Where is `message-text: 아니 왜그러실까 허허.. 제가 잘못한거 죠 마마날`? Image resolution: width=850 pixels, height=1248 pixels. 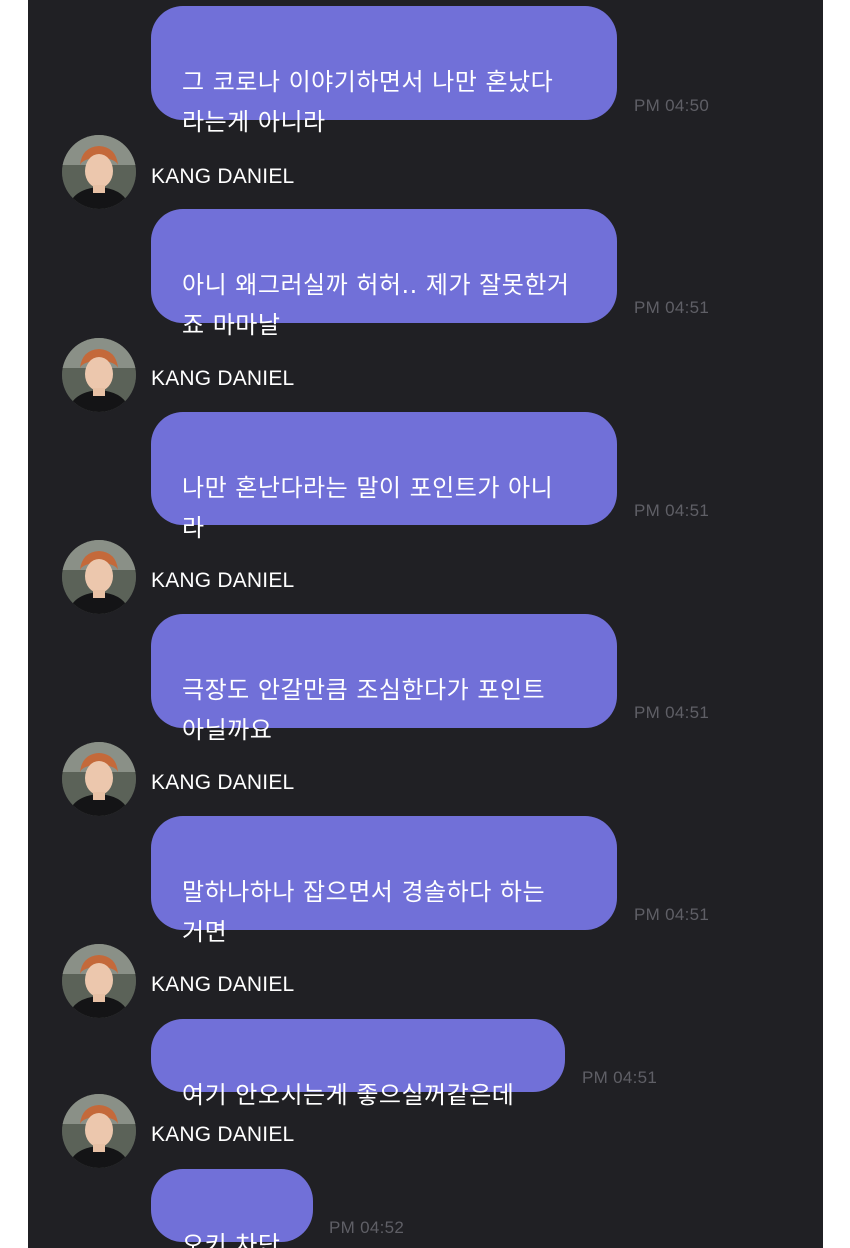 message-text: 아니 왜그러실까 허허.. 제가 잘못한거 죠 마마날 is located at coordinates (376, 305).